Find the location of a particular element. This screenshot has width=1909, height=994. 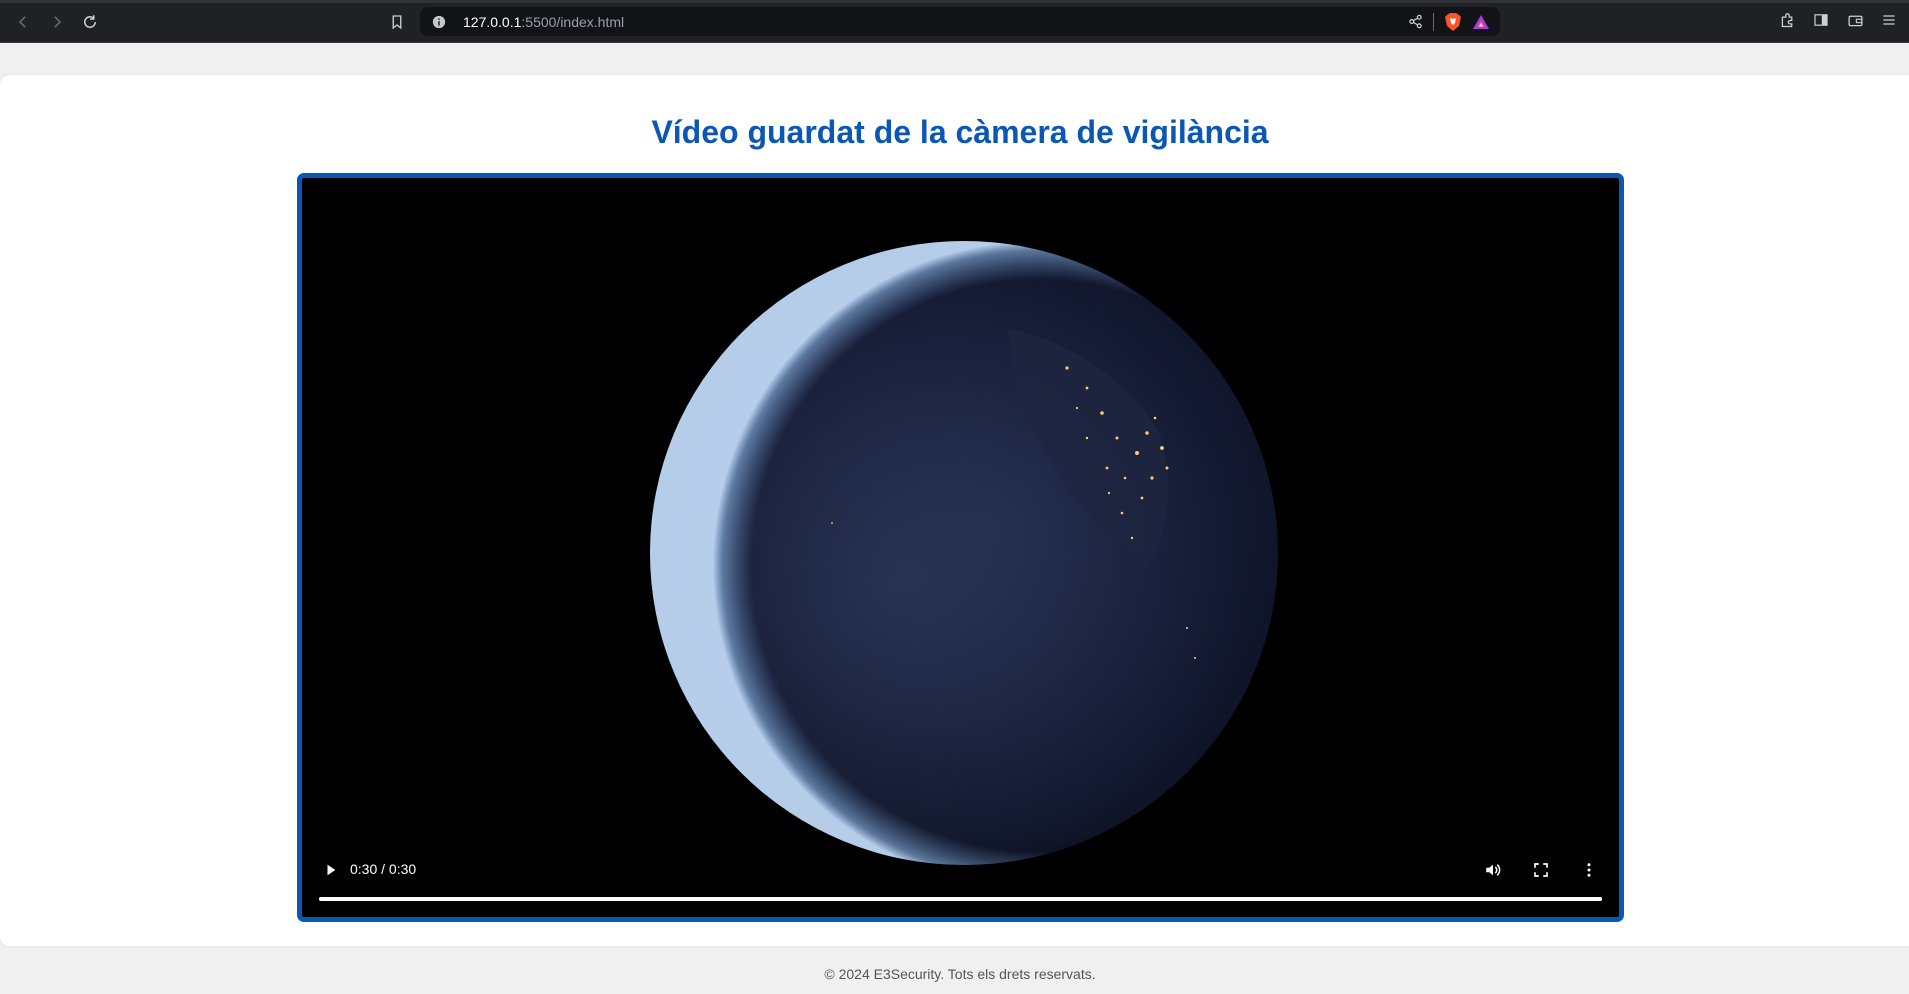

forward-icon is located at coordinates (58, 22).